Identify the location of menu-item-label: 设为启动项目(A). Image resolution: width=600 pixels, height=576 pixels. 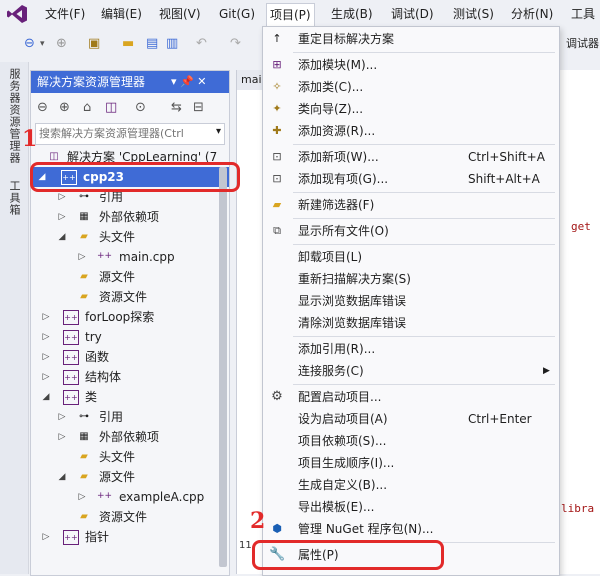
(343, 419).